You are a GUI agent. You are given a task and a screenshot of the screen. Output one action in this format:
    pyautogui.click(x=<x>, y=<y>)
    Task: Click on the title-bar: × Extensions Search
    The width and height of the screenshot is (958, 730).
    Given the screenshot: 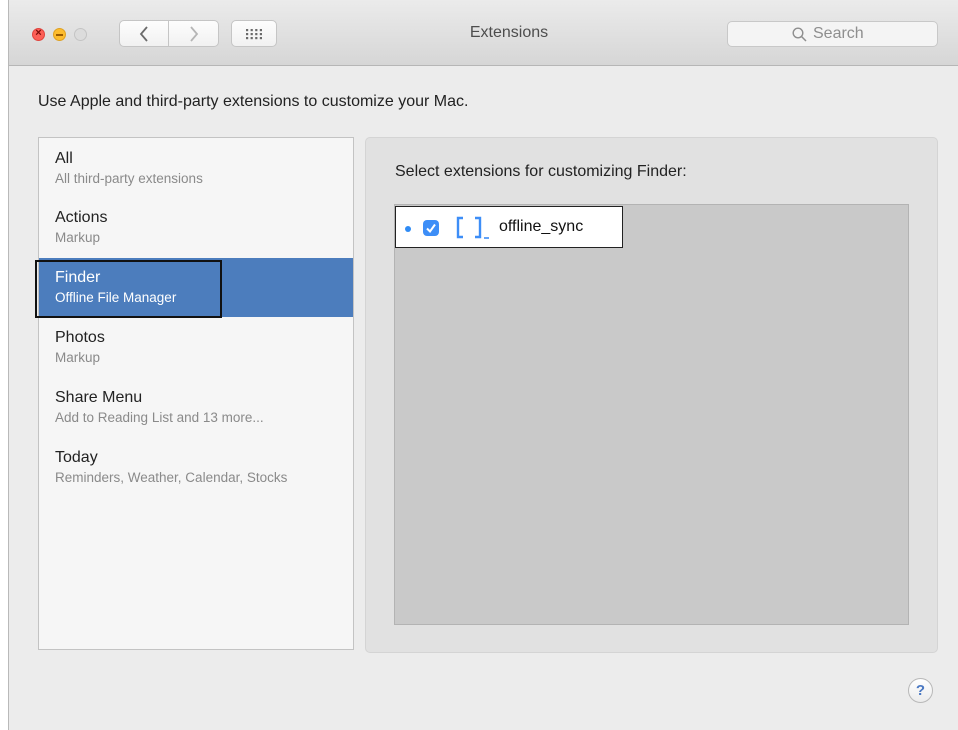 What is the action you would take?
    pyautogui.click(x=483, y=33)
    